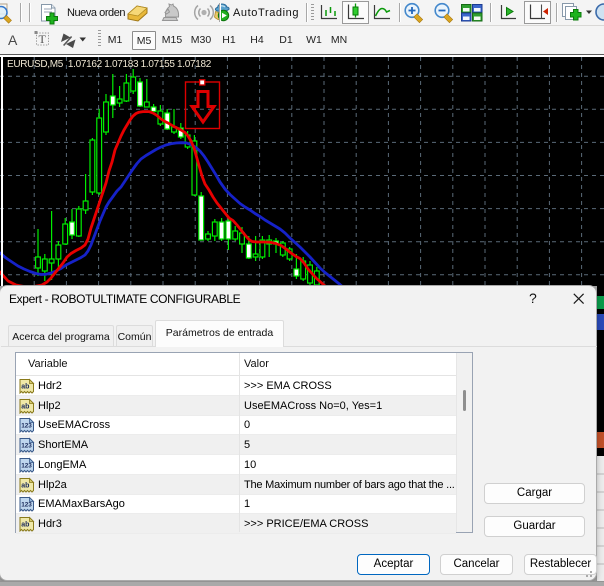 The height and width of the screenshot is (586, 604). Describe the element at coordinates (43, 39) in the screenshot. I see `svg-text: T` at that location.